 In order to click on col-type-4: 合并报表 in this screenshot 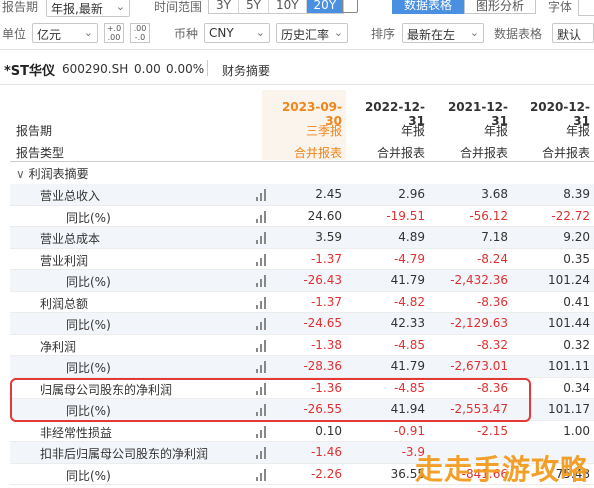, I will do `click(565, 153)`.